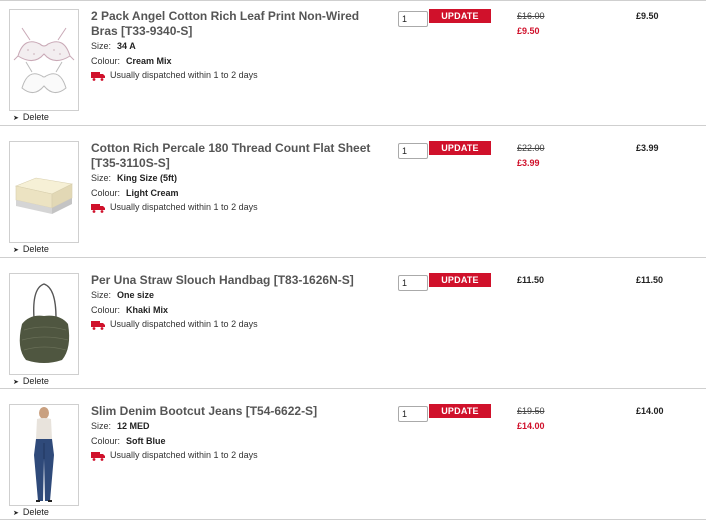  Describe the element at coordinates (650, 411) in the screenshot. I see `line-total: £14.00` at that location.